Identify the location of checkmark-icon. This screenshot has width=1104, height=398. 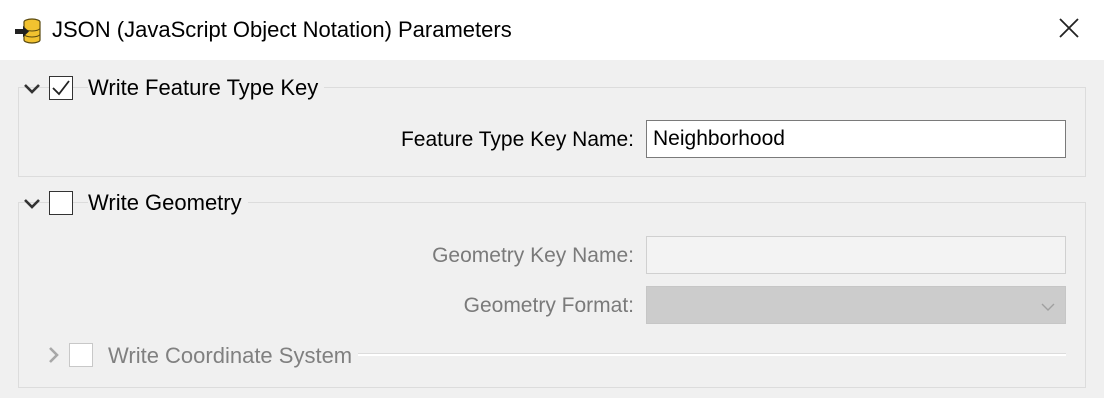
(60, 87).